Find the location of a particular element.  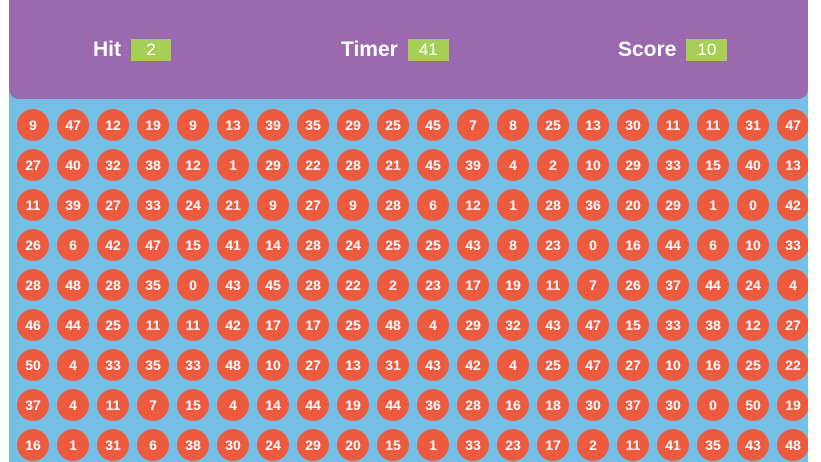

number-ball: 40 is located at coordinates (73, 165).